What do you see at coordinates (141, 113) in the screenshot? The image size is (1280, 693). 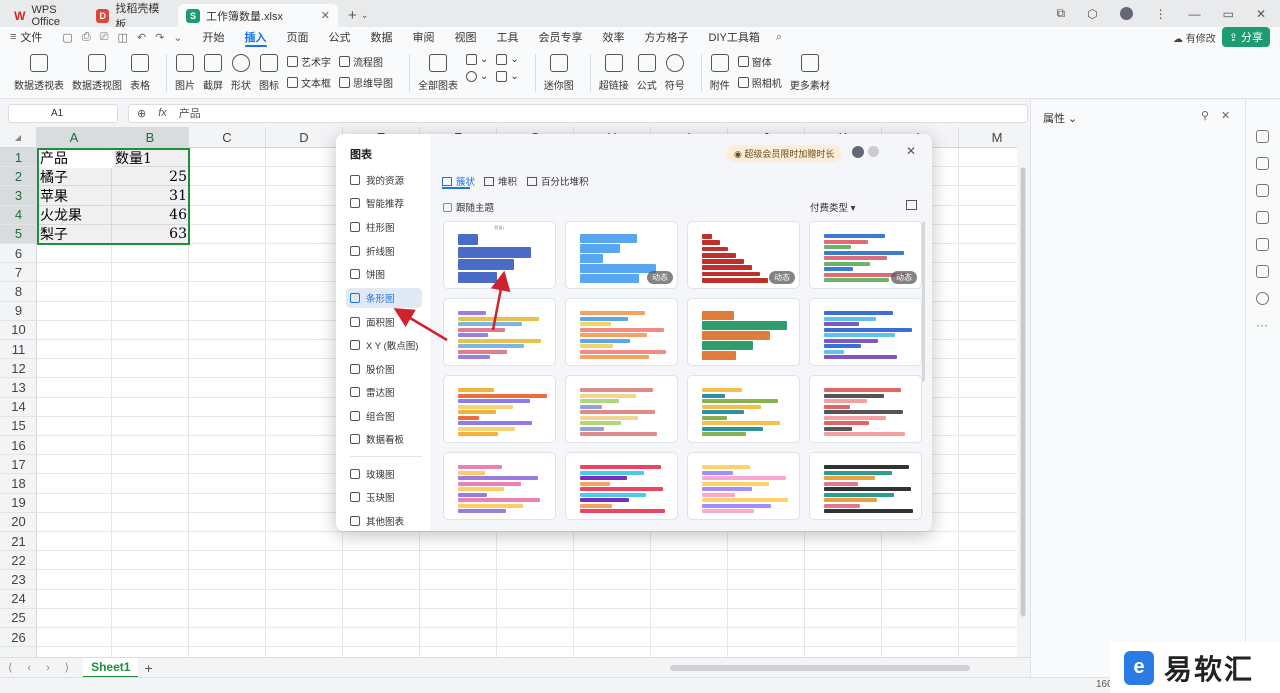 I see `zoom-search-icon: ⊕` at bounding box center [141, 113].